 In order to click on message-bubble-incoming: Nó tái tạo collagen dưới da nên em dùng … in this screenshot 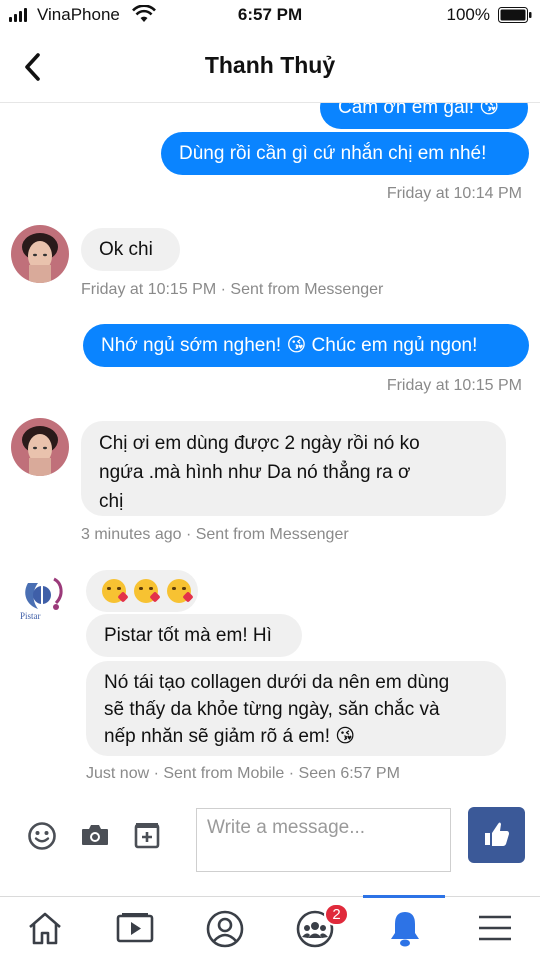, I will do `click(296, 708)`.